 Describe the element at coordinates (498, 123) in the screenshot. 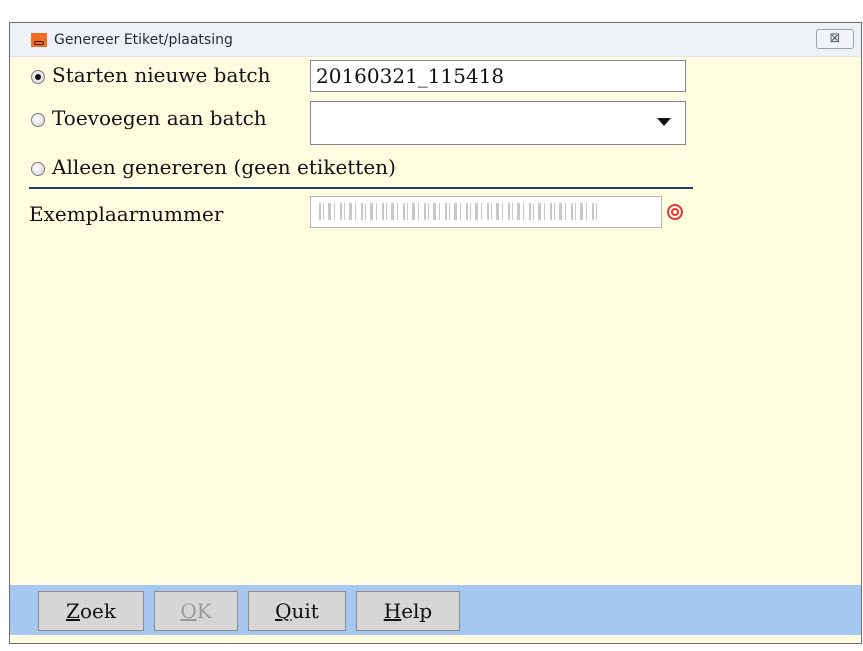

I see `batch-select` at that location.